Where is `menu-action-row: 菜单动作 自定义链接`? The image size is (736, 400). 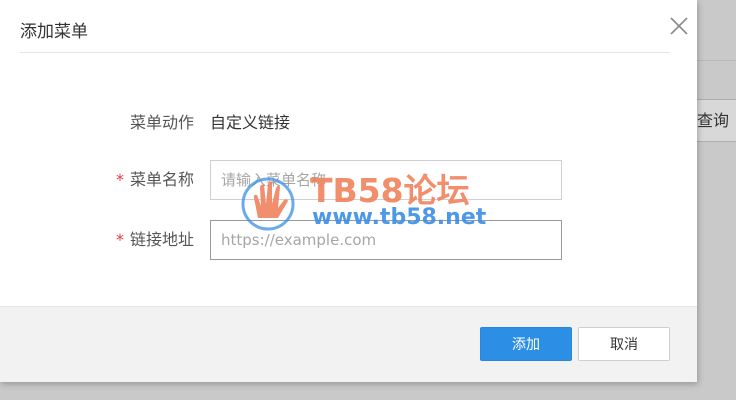 menu-action-row: 菜单动作 自定义链接 is located at coordinates (348, 123).